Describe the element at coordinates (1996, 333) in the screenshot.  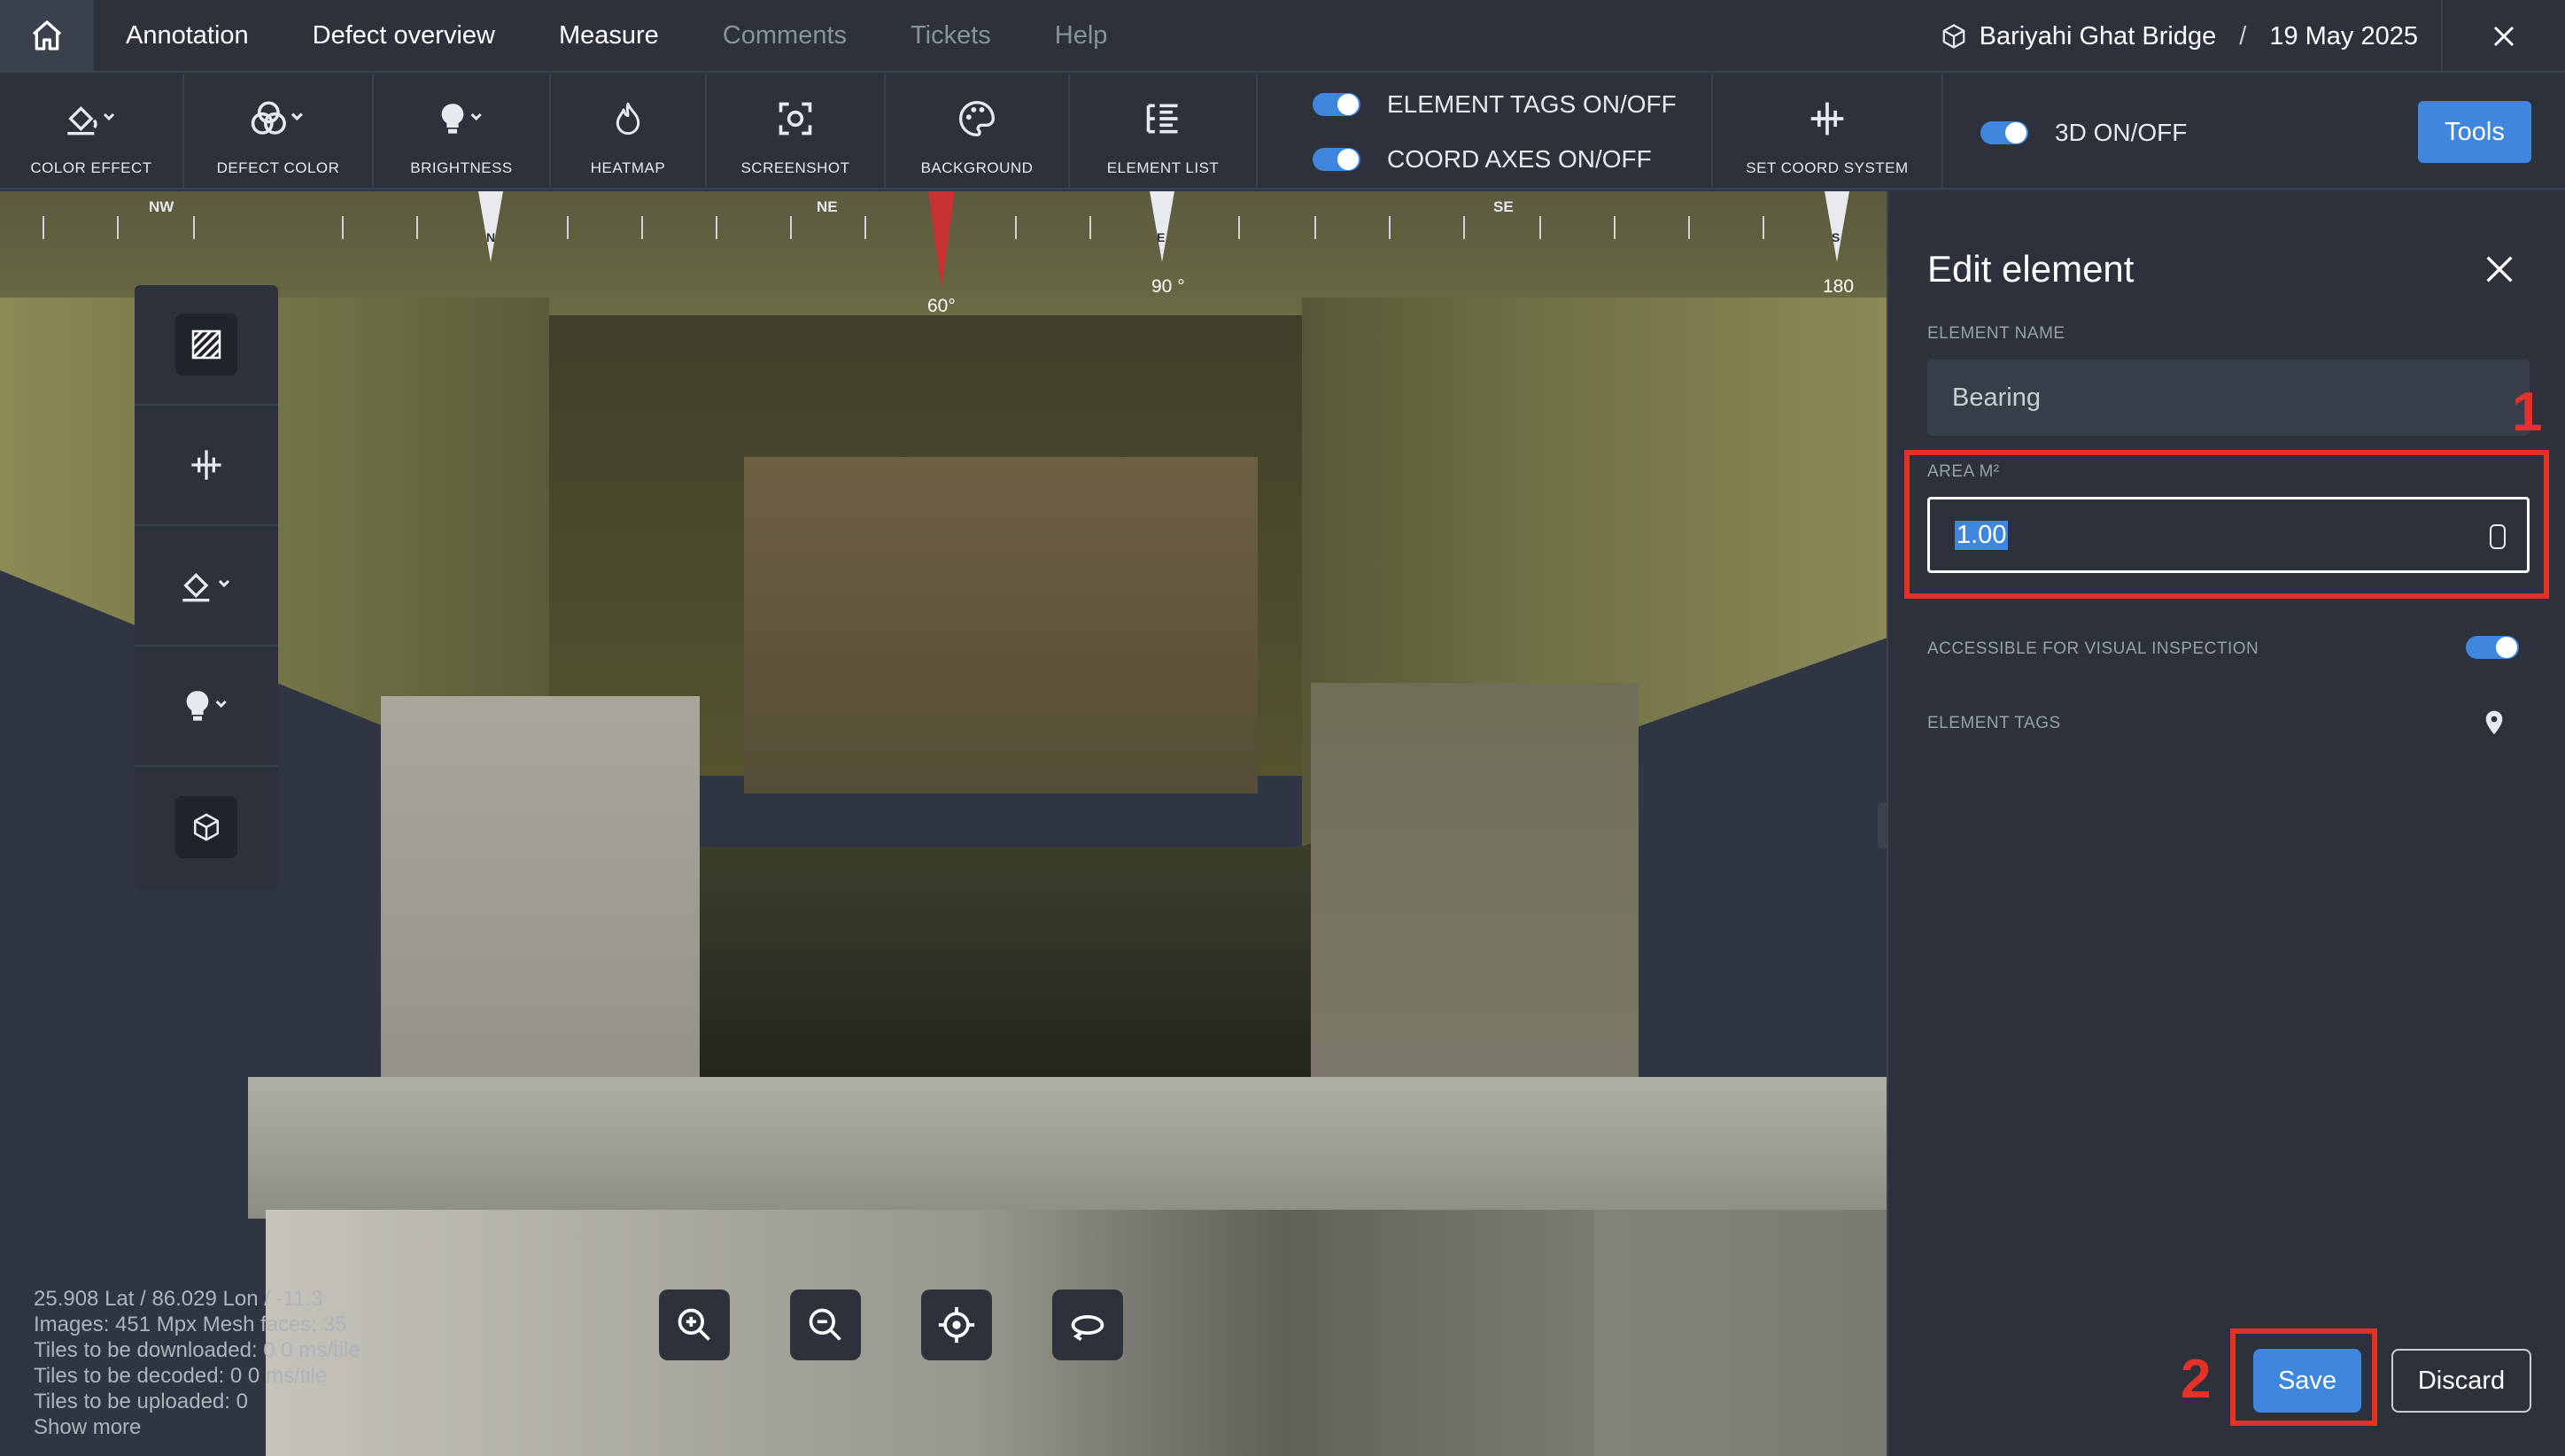
I see `element-name-label: ELEMENT NAME` at that location.